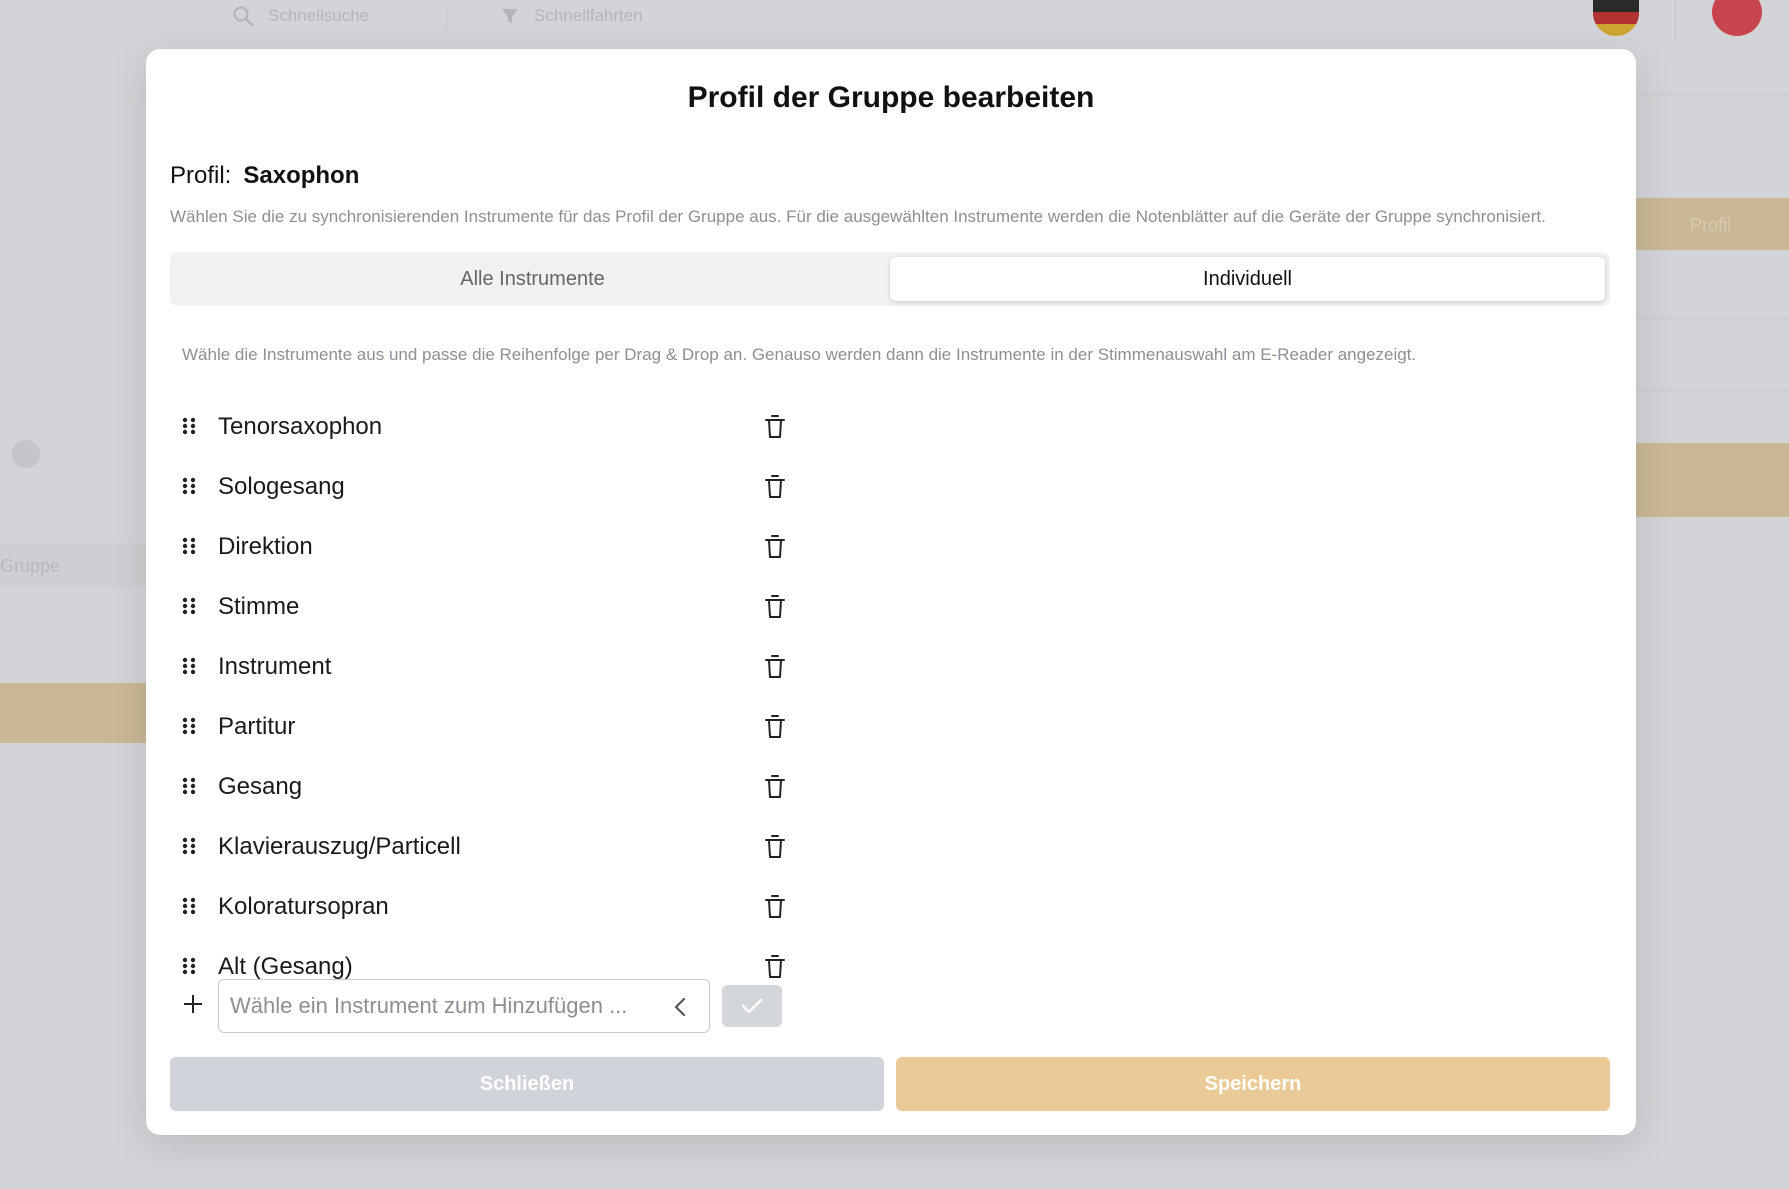 Image resolution: width=1789 pixels, height=1189 pixels. What do you see at coordinates (492, 791) in the screenshot?
I see `instrument-row: Gesang` at bounding box center [492, 791].